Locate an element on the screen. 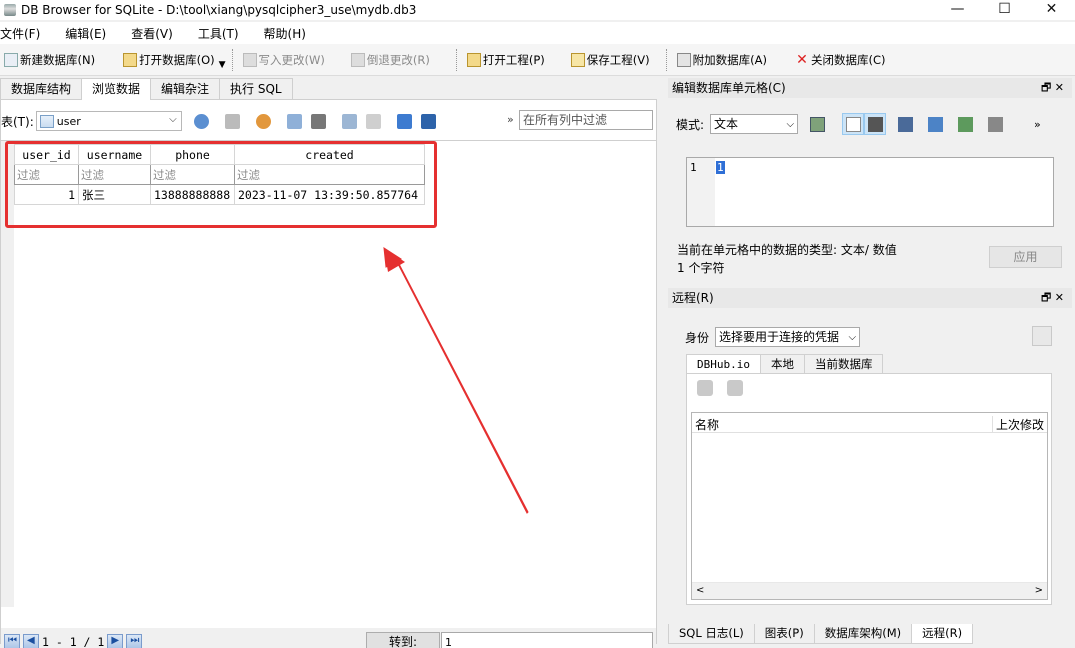  last-page-button: ⏭ is located at coordinates (134, 641).